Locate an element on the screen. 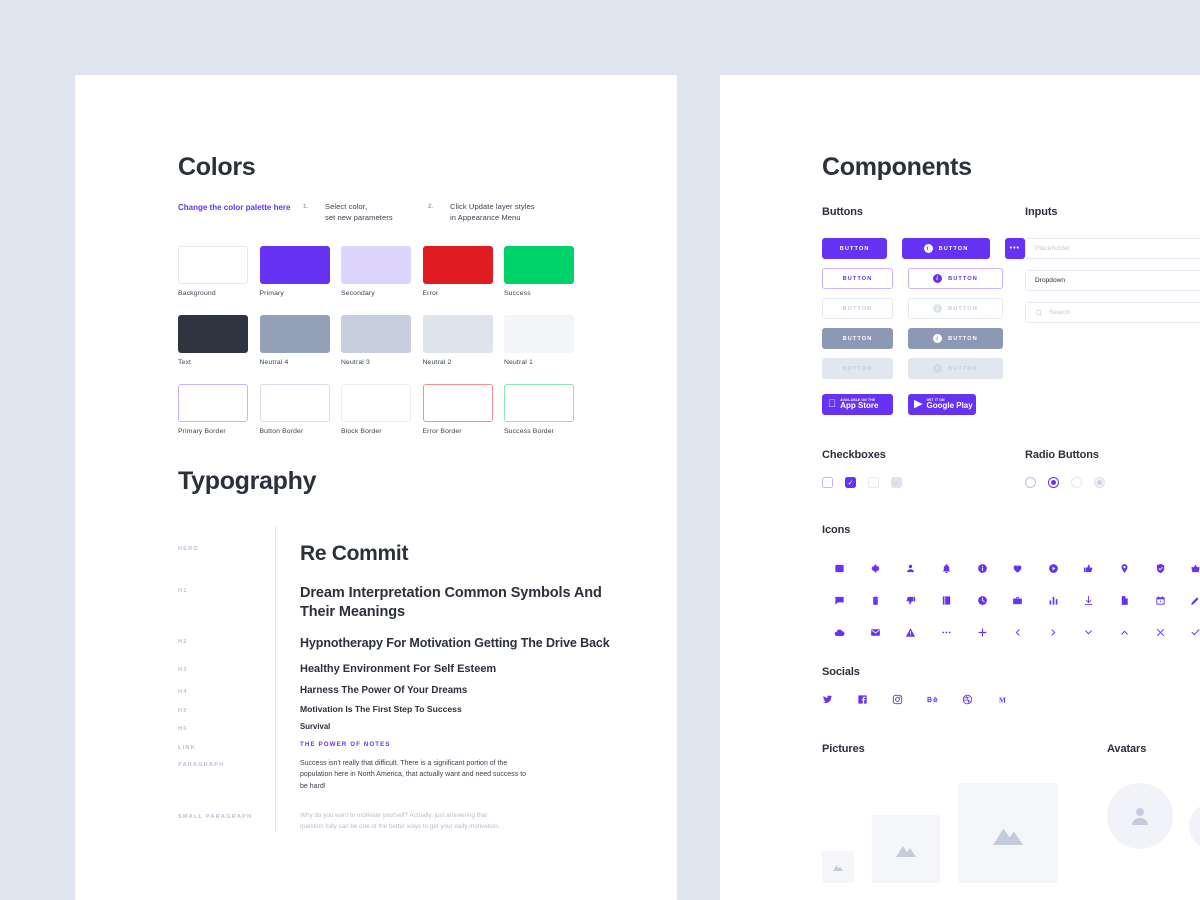 This screenshot has height=900, width=1200. mountain-icon is located at coordinates (906, 851).